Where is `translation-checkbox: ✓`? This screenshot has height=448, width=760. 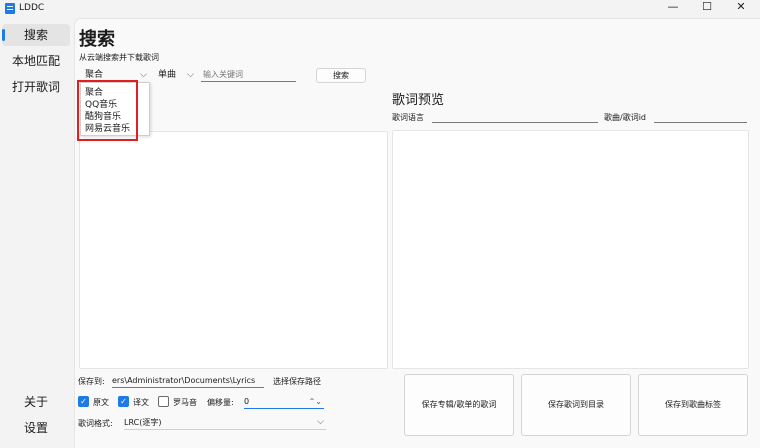
translation-checkbox: ✓ is located at coordinates (123, 401).